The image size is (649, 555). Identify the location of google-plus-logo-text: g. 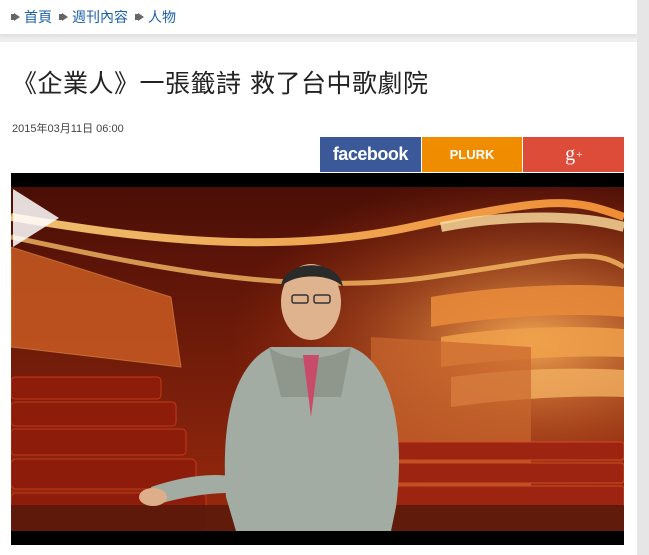
(570, 154).